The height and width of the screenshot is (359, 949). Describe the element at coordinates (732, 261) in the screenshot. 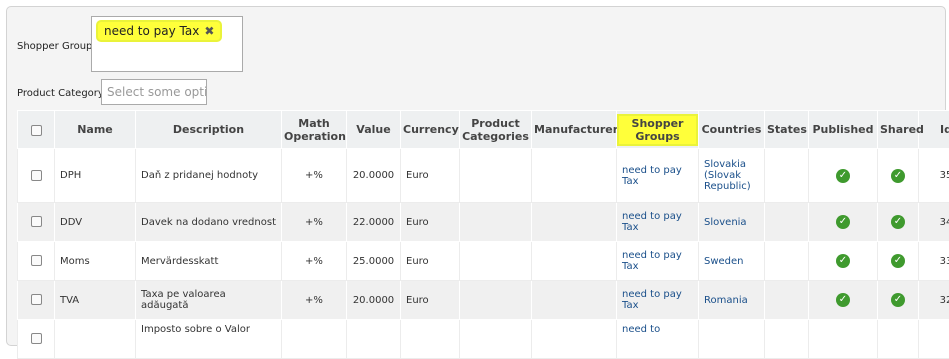

I see `row-countries: Sweden` at that location.